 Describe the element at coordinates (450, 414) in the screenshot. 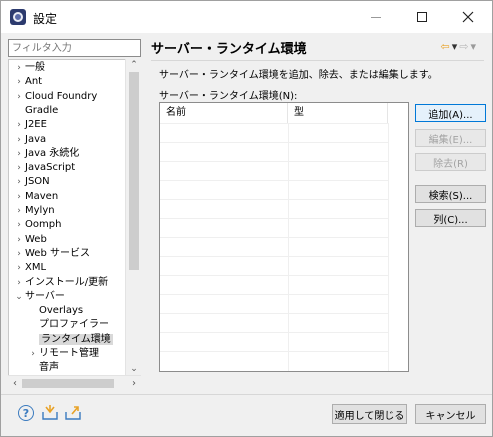

I see `cancel-button: キャンセル` at that location.